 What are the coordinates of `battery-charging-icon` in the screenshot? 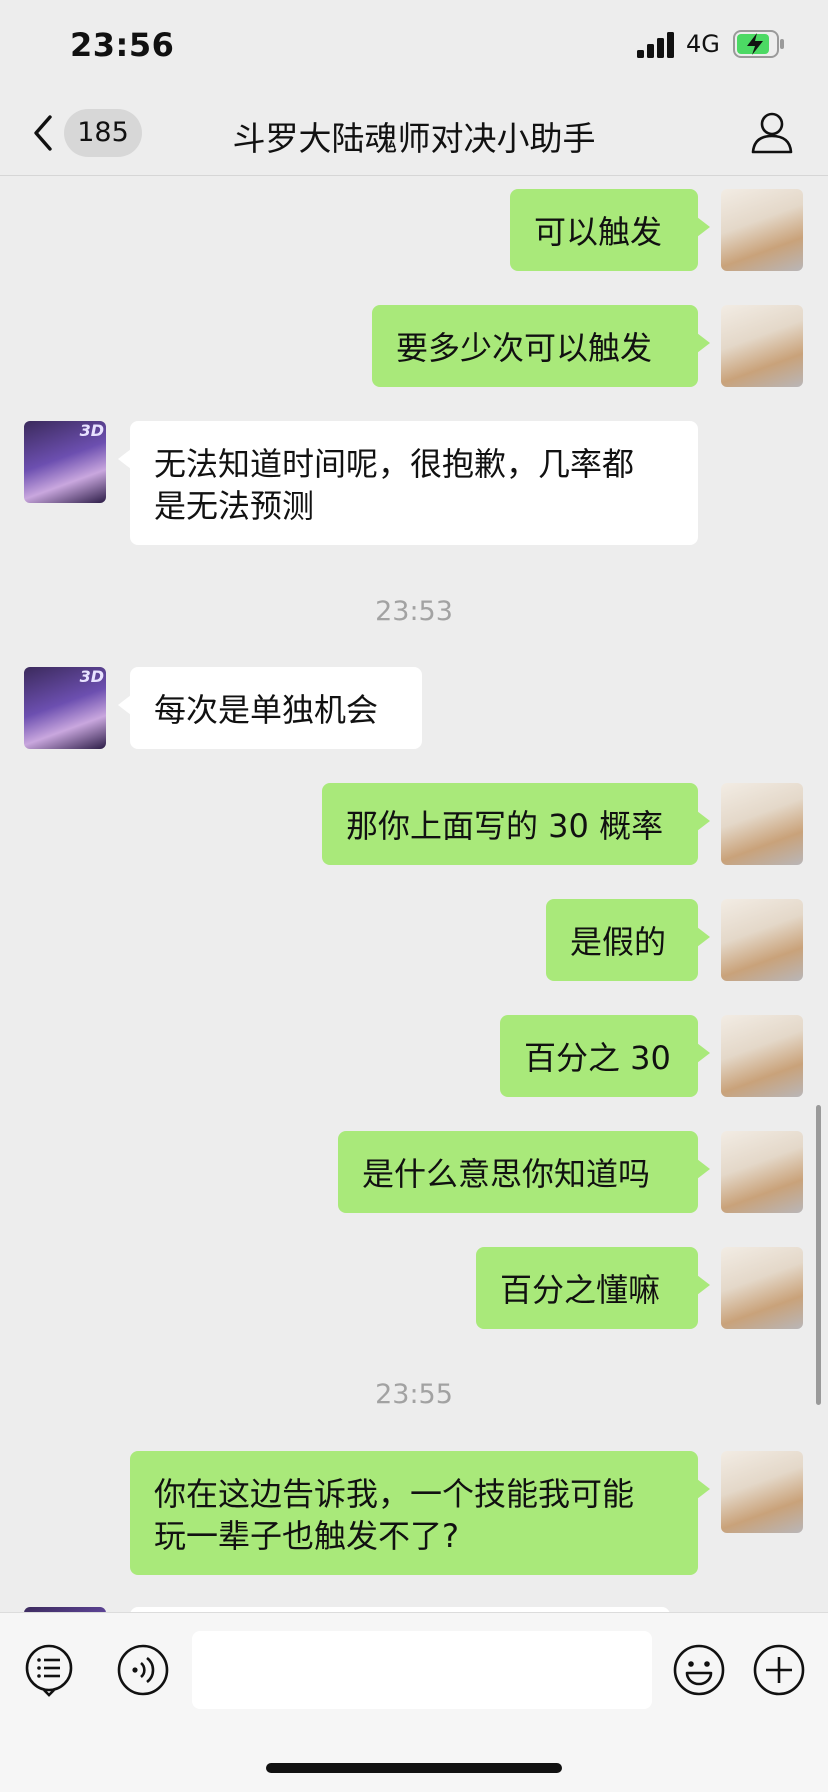 It's located at (758, 44).